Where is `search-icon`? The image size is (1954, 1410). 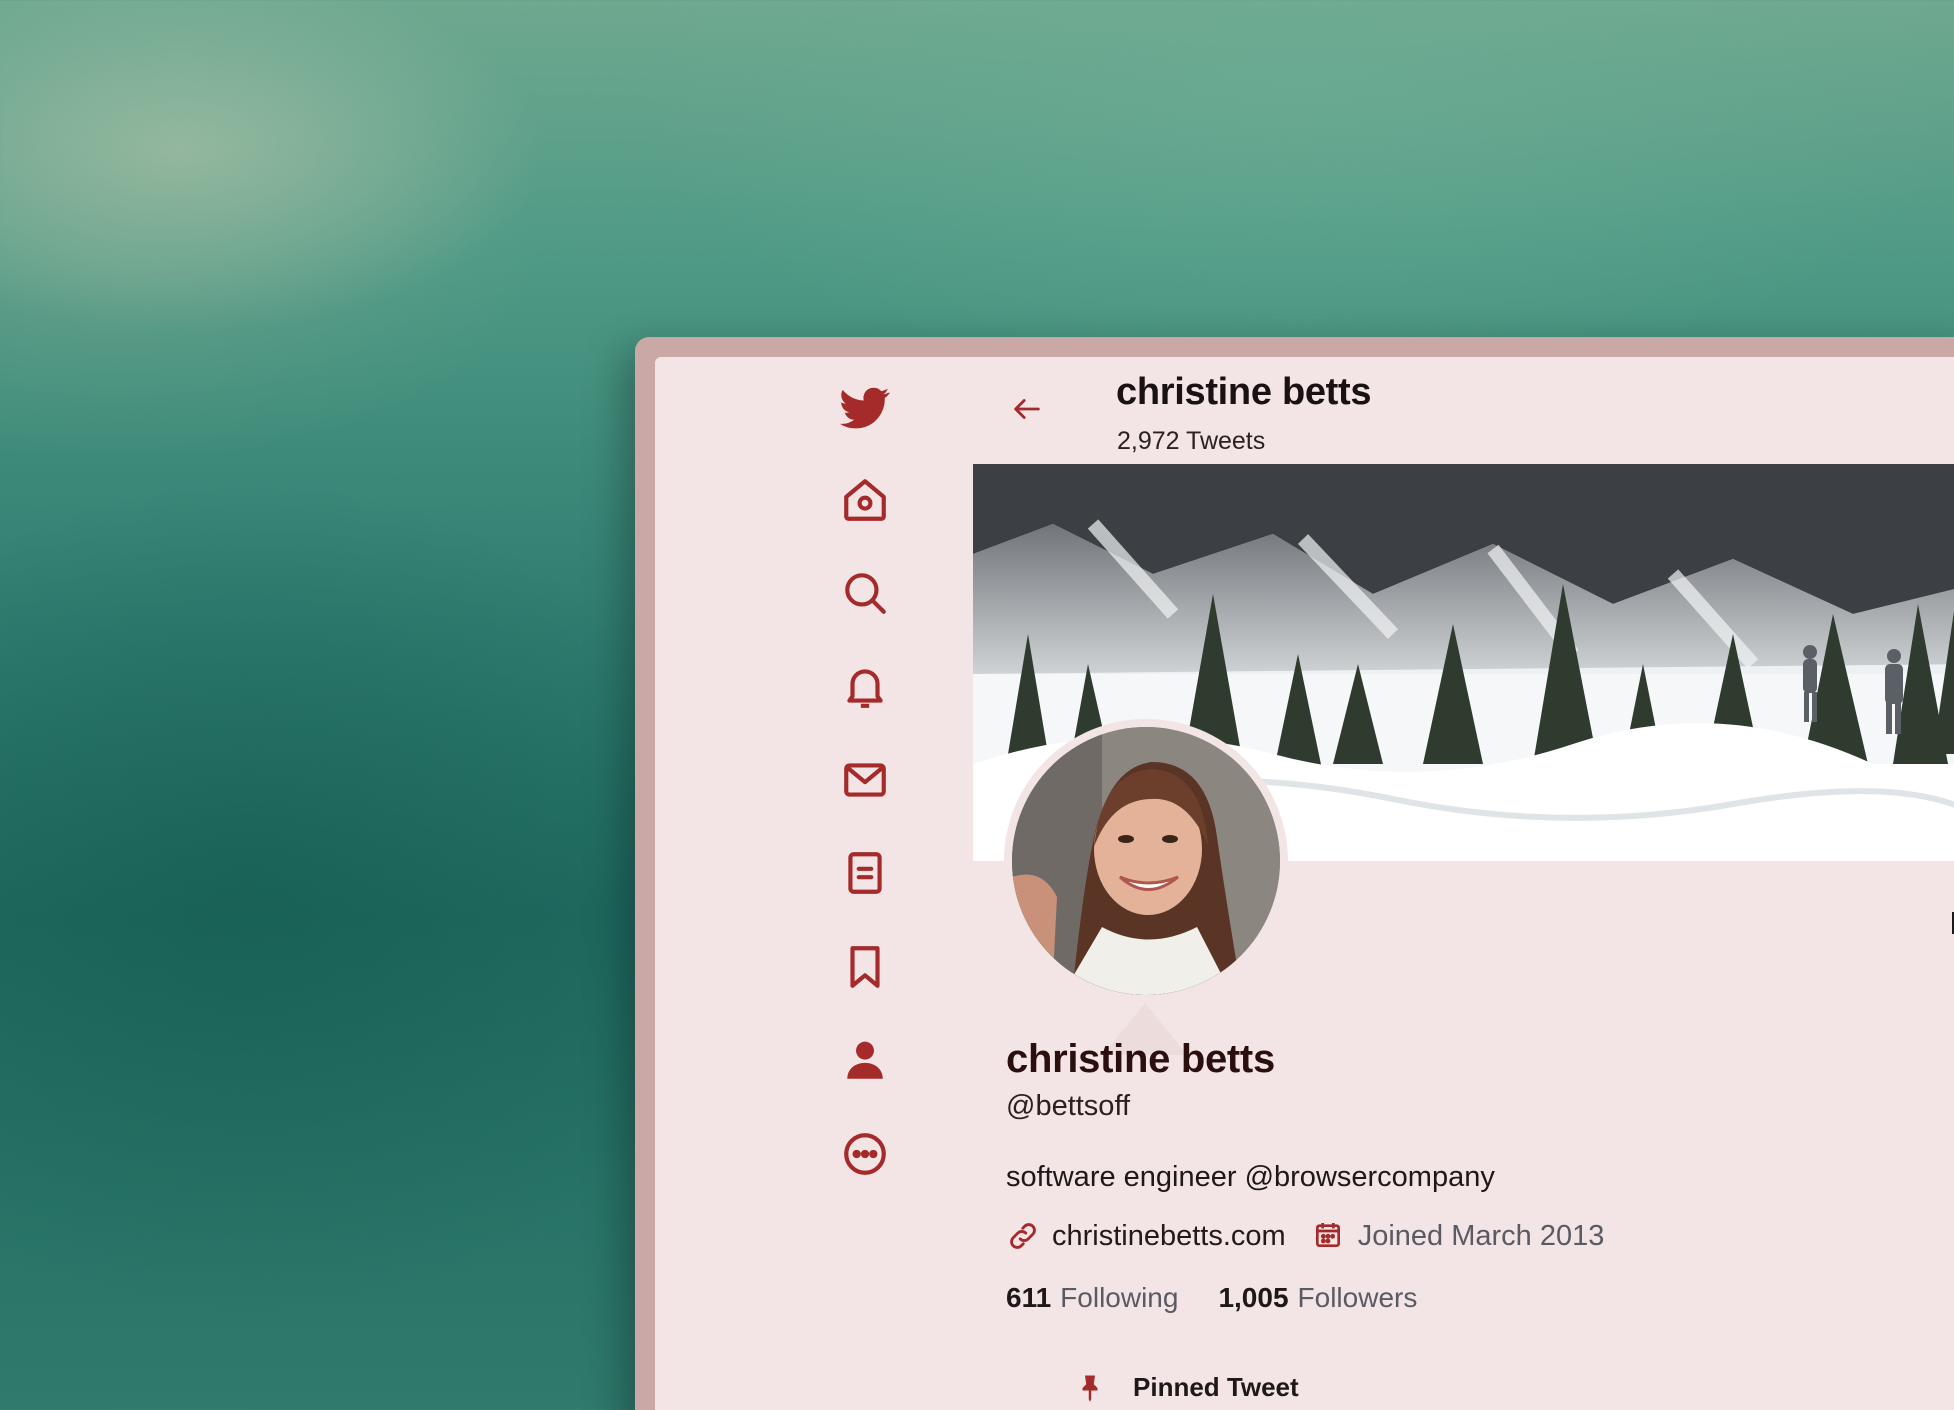
search-icon is located at coordinates (865, 593).